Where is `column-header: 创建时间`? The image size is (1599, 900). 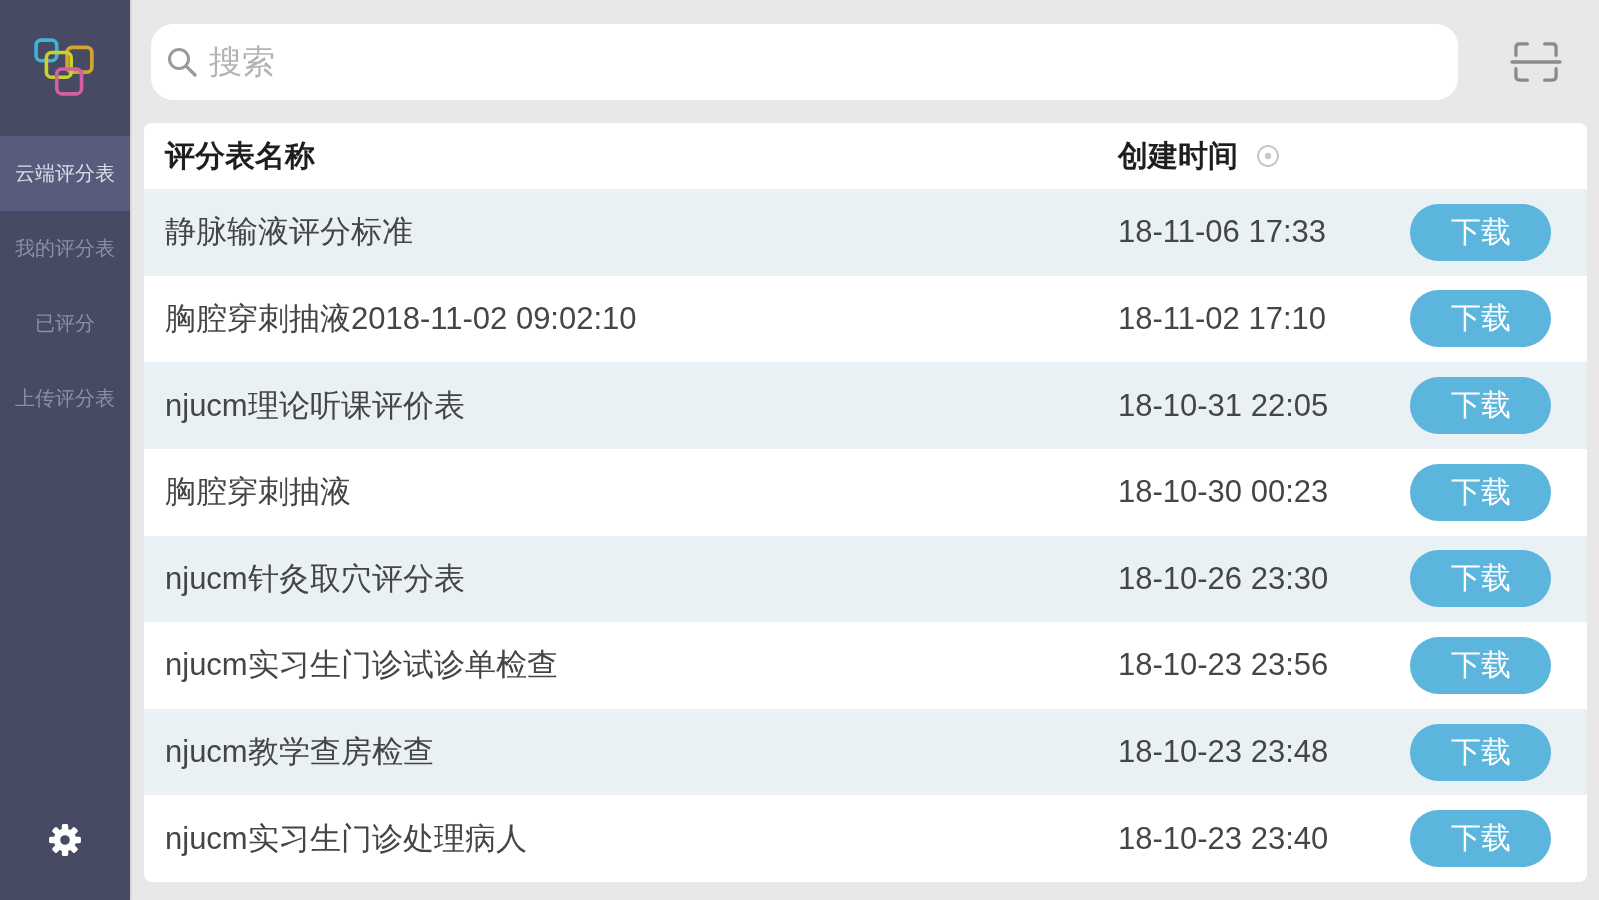
column-header: 创建时间 is located at coordinates (1178, 156).